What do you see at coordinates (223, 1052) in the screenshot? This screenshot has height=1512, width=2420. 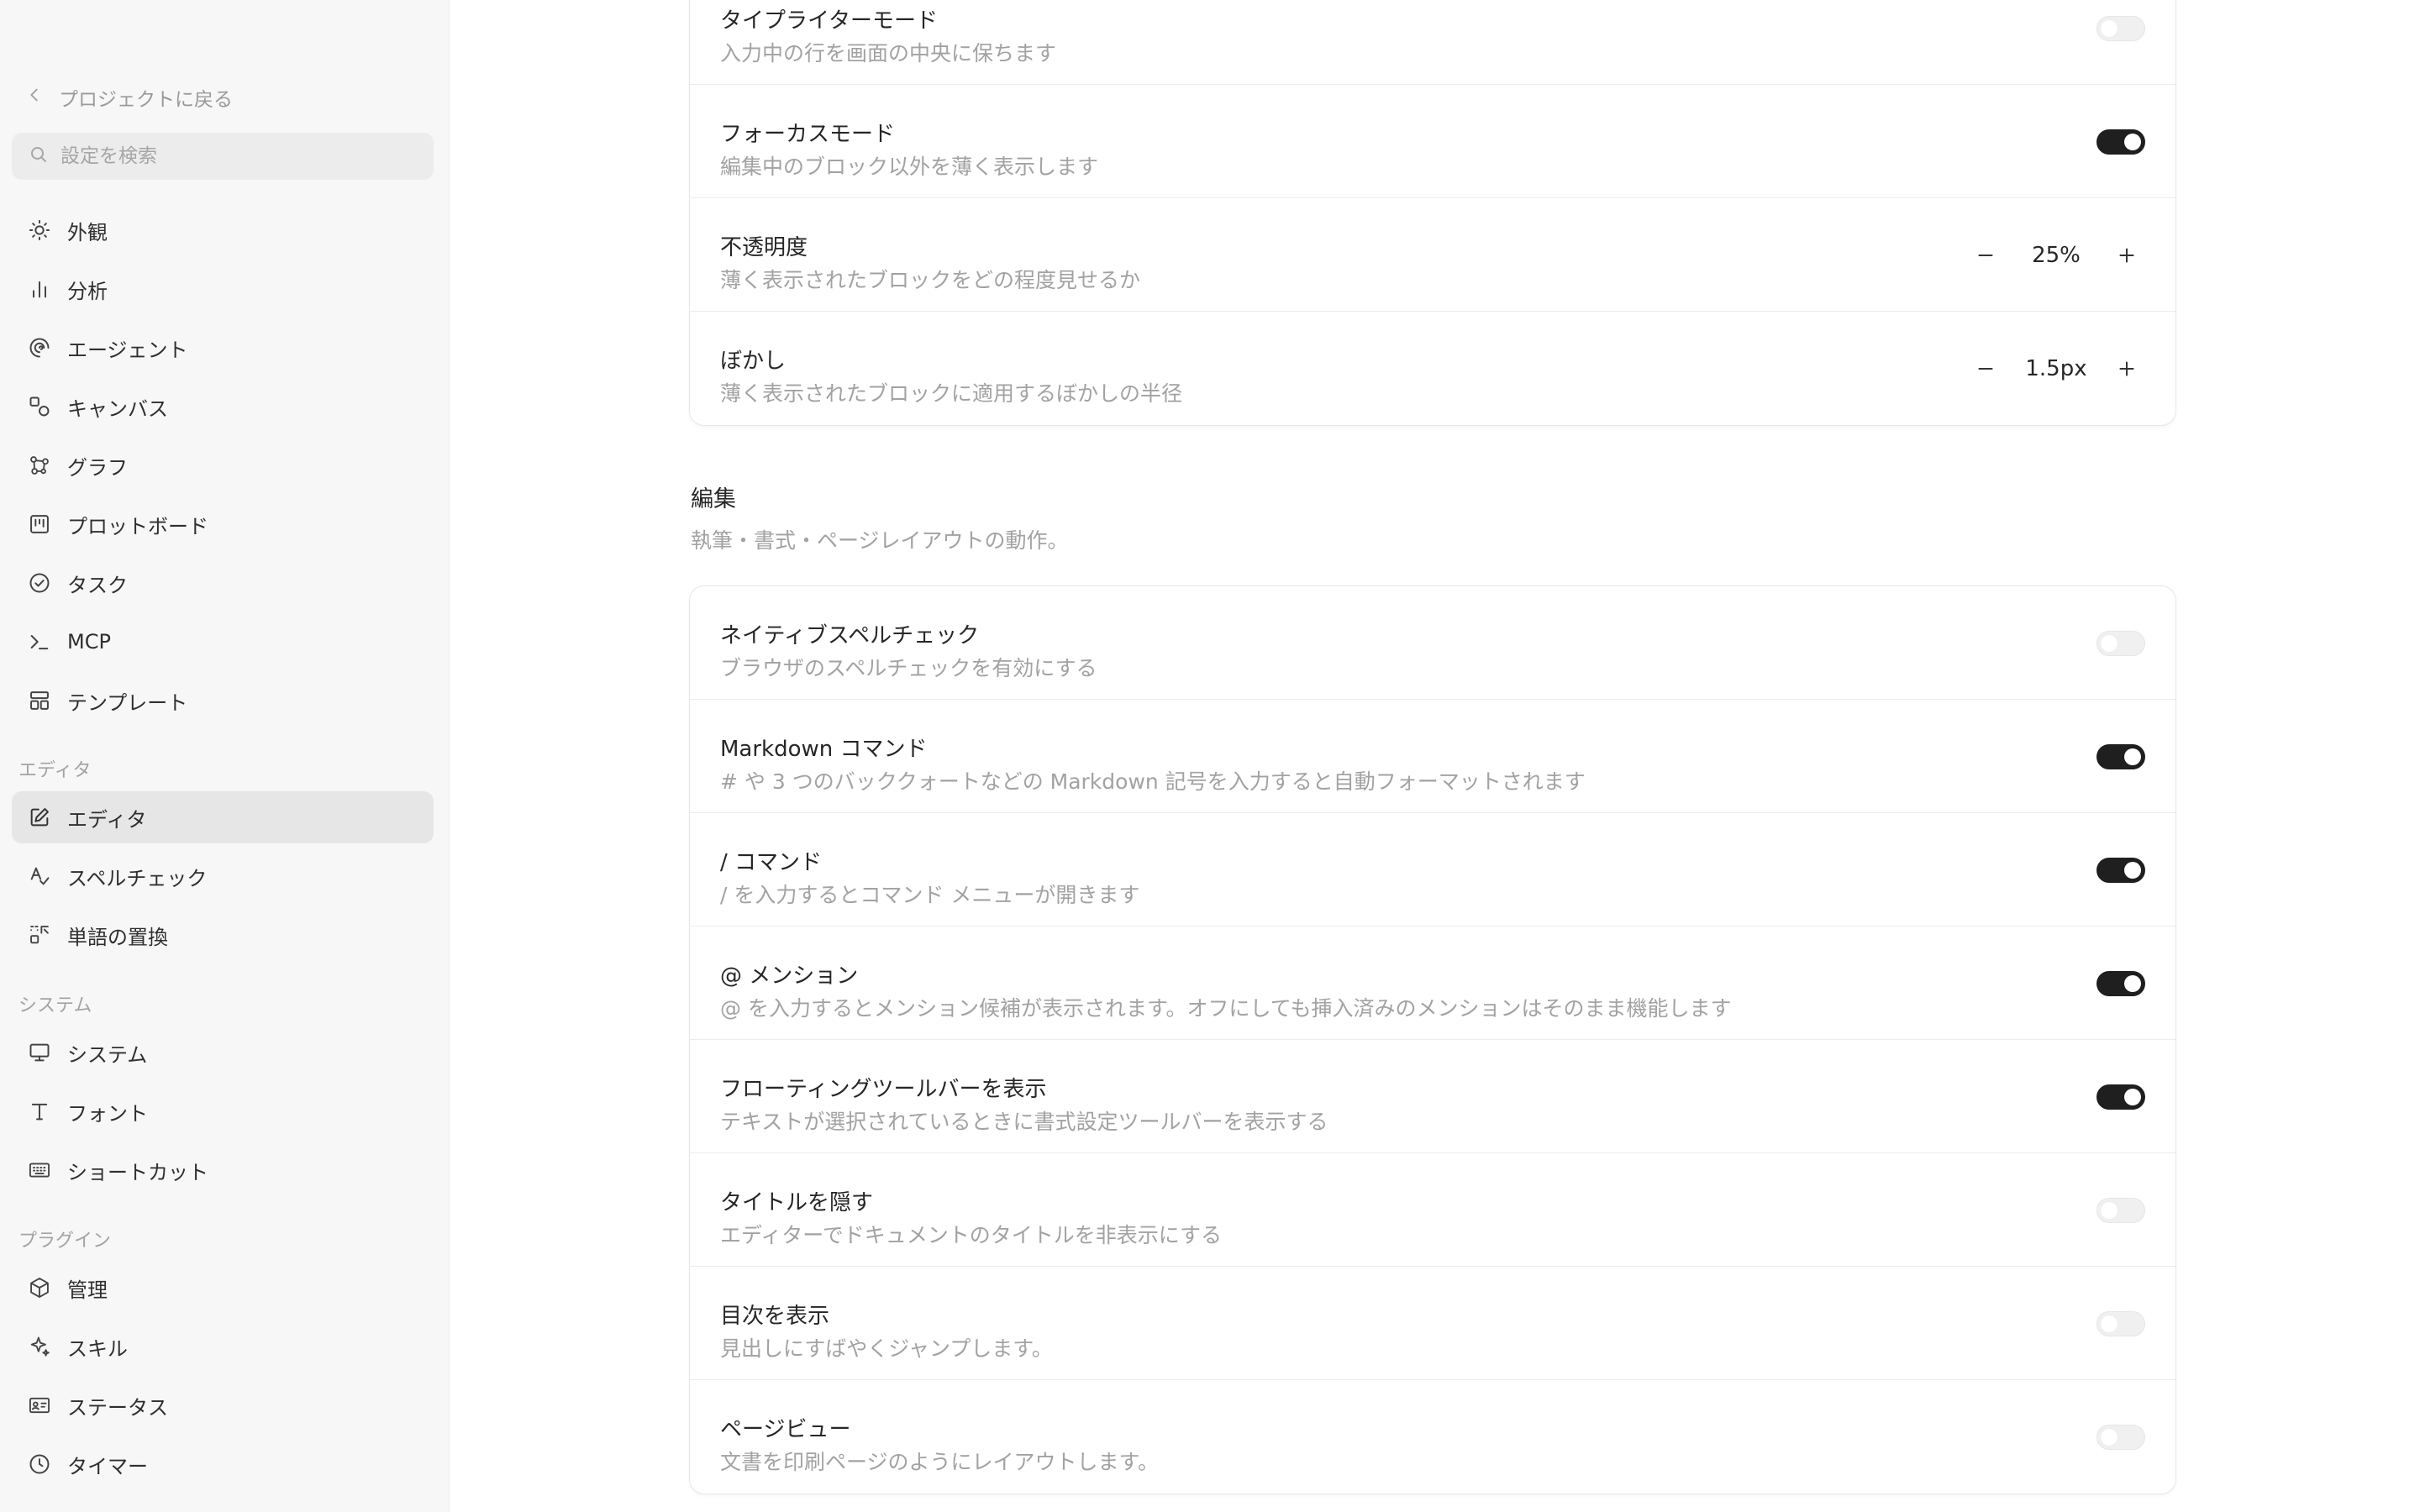 I see `sidebar-item-system: システム` at bounding box center [223, 1052].